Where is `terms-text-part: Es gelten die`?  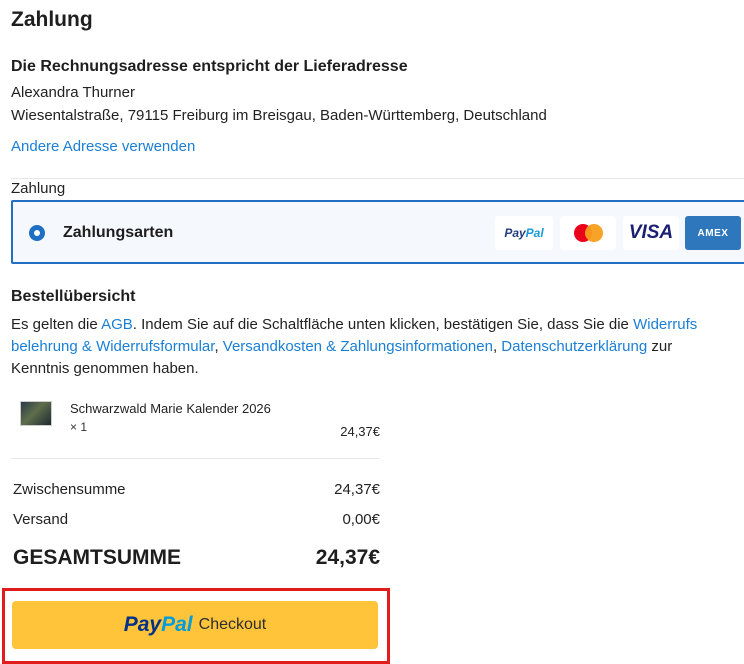 terms-text-part: Es gelten die is located at coordinates (56, 324).